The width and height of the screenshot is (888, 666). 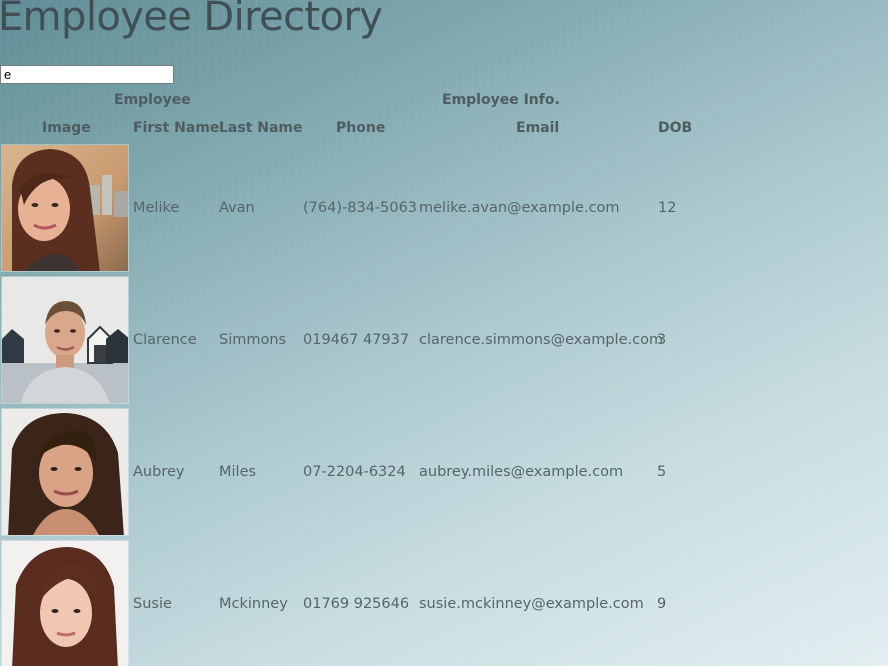 I want to click on search-input, so click(x=87, y=74).